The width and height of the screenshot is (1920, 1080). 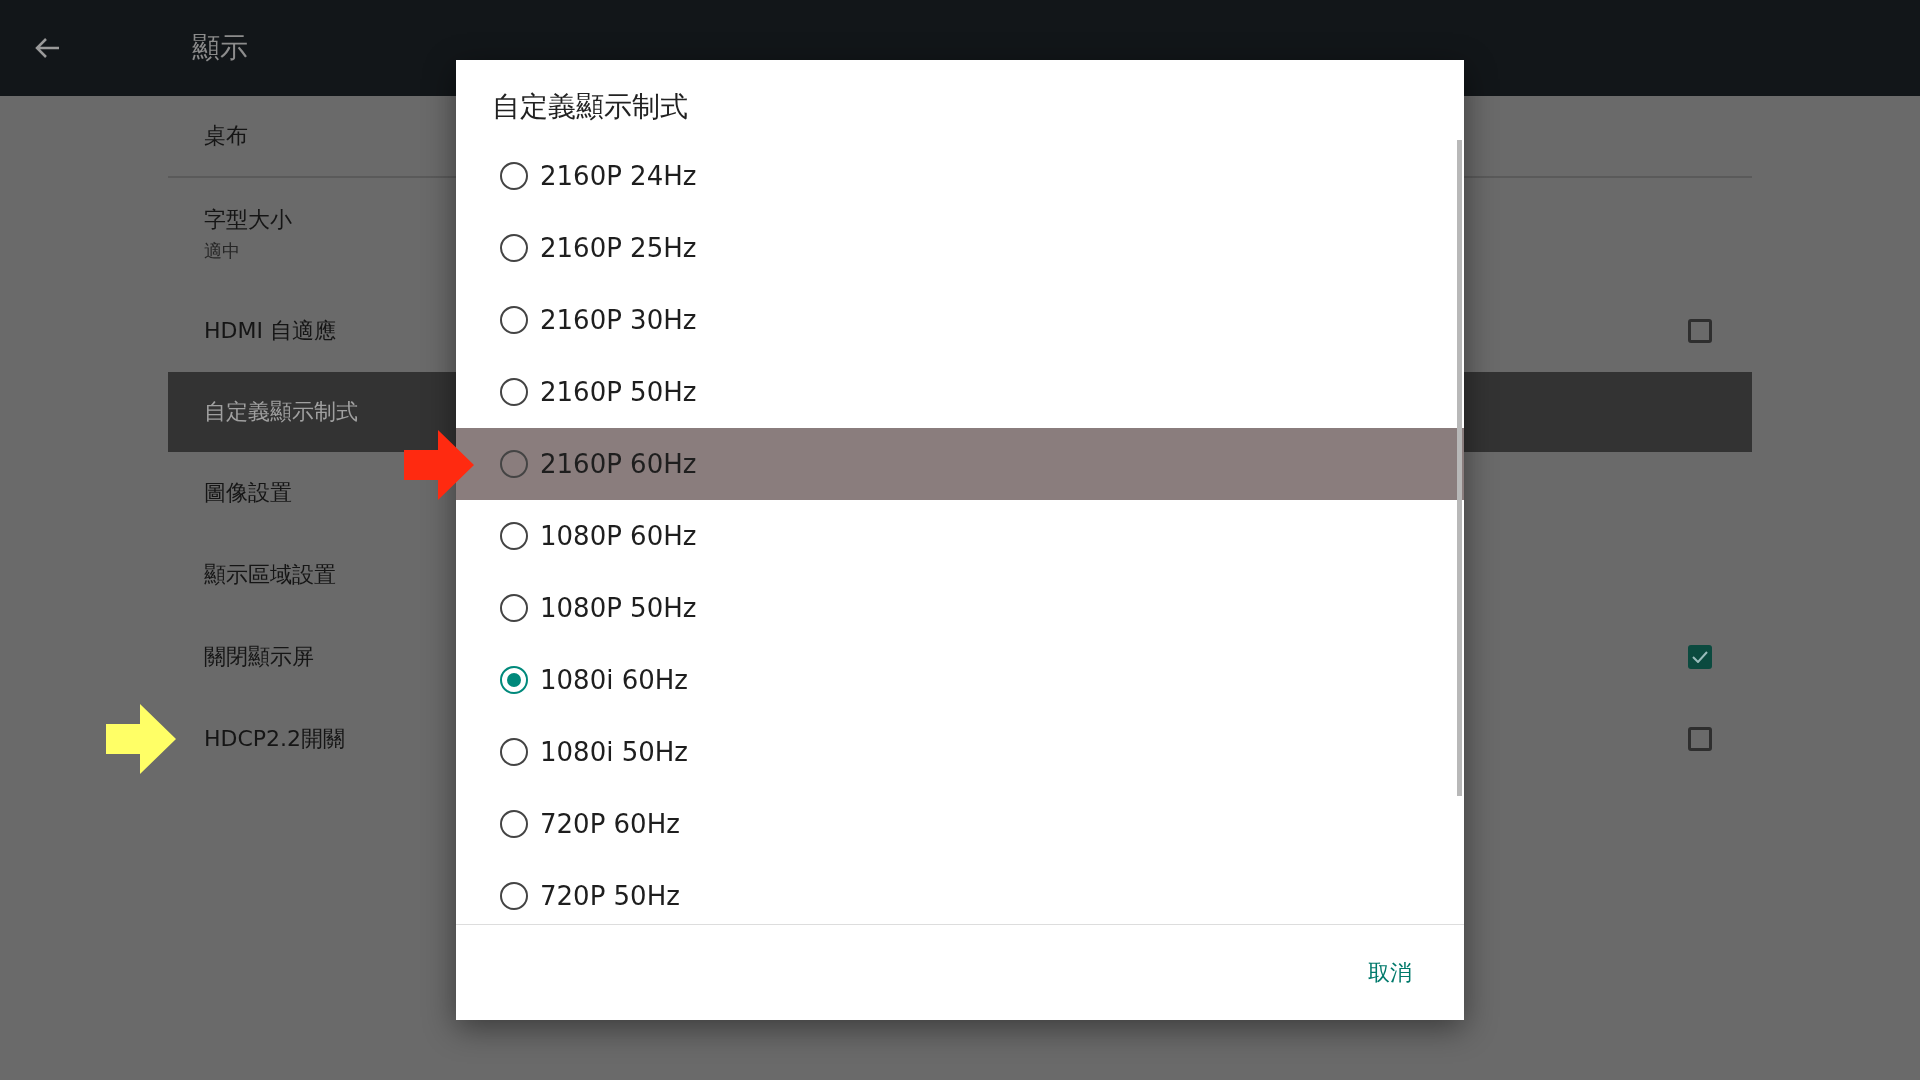 I want to click on setting-label: HDMI 自適應, so click(x=270, y=331).